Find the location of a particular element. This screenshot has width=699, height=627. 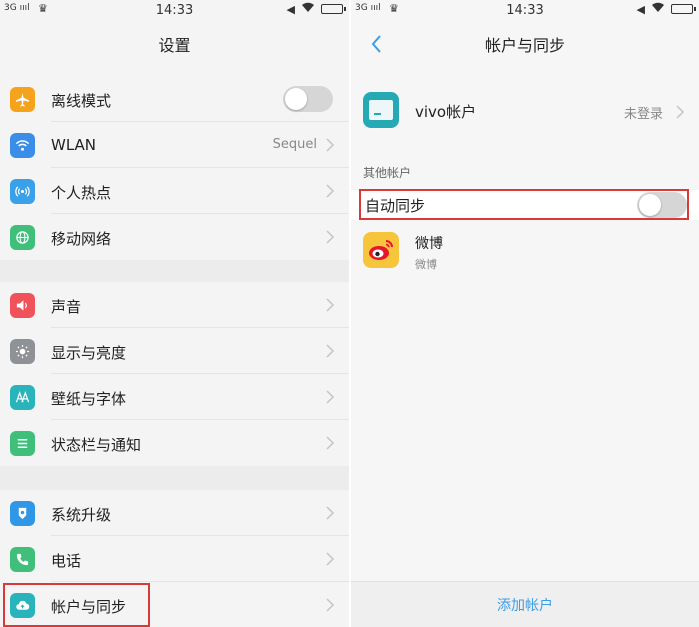

weibo-account-name: 微博 is located at coordinates (429, 244).